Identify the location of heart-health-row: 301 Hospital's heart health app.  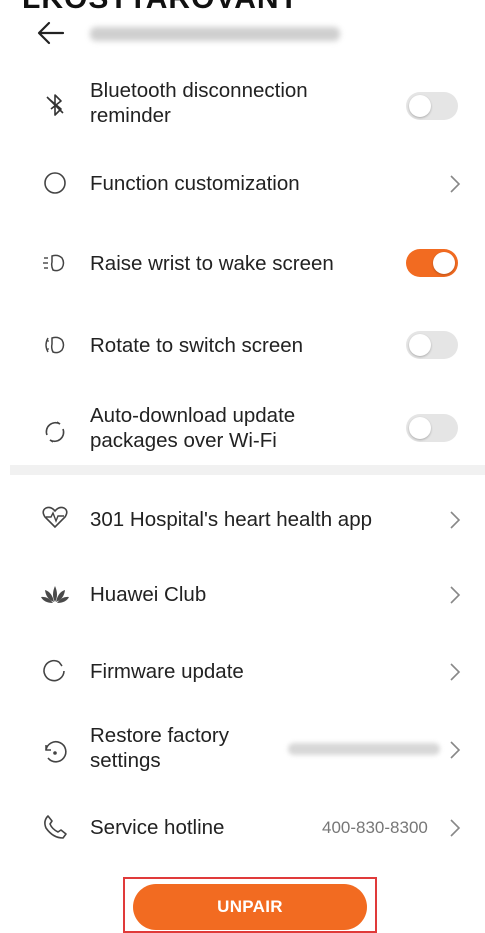
(242, 520).